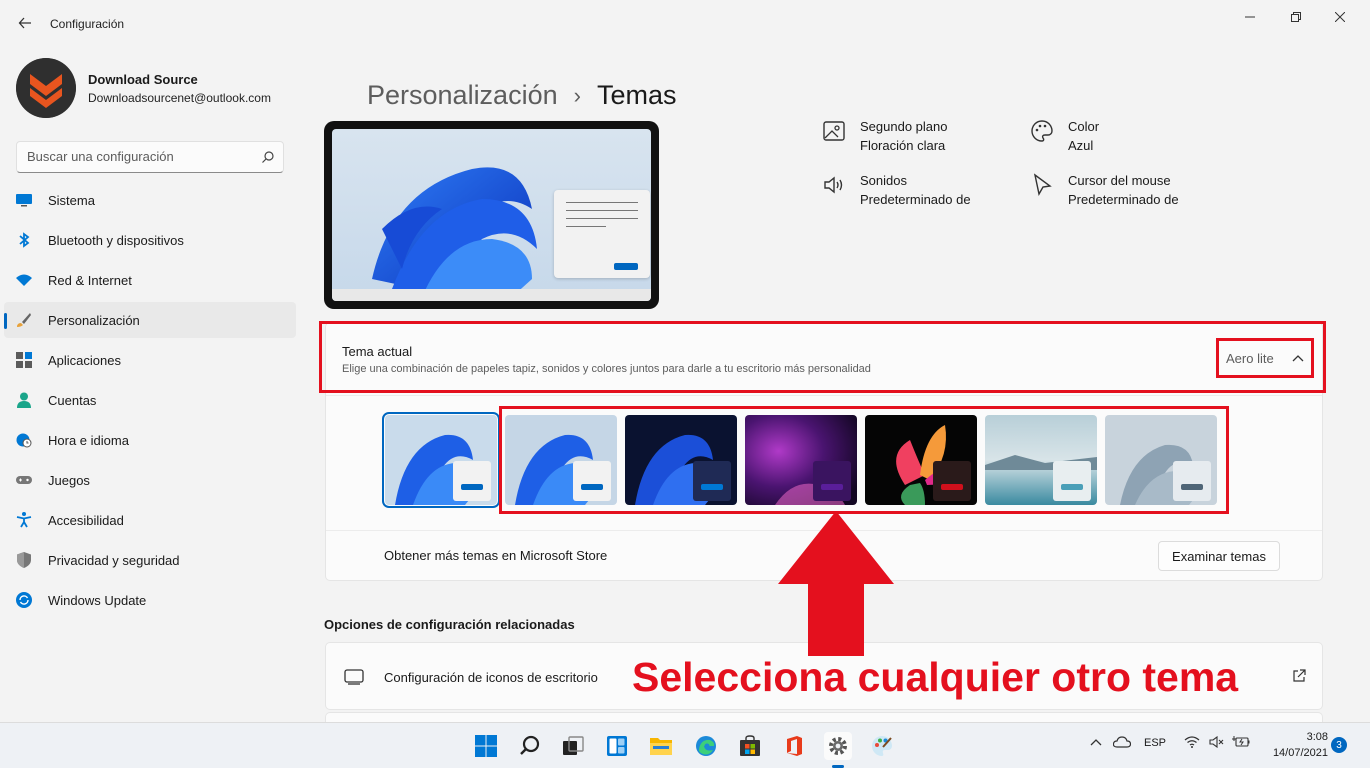 The image size is (1370, 768). I want to click on gear-icon, so click(838, 746).